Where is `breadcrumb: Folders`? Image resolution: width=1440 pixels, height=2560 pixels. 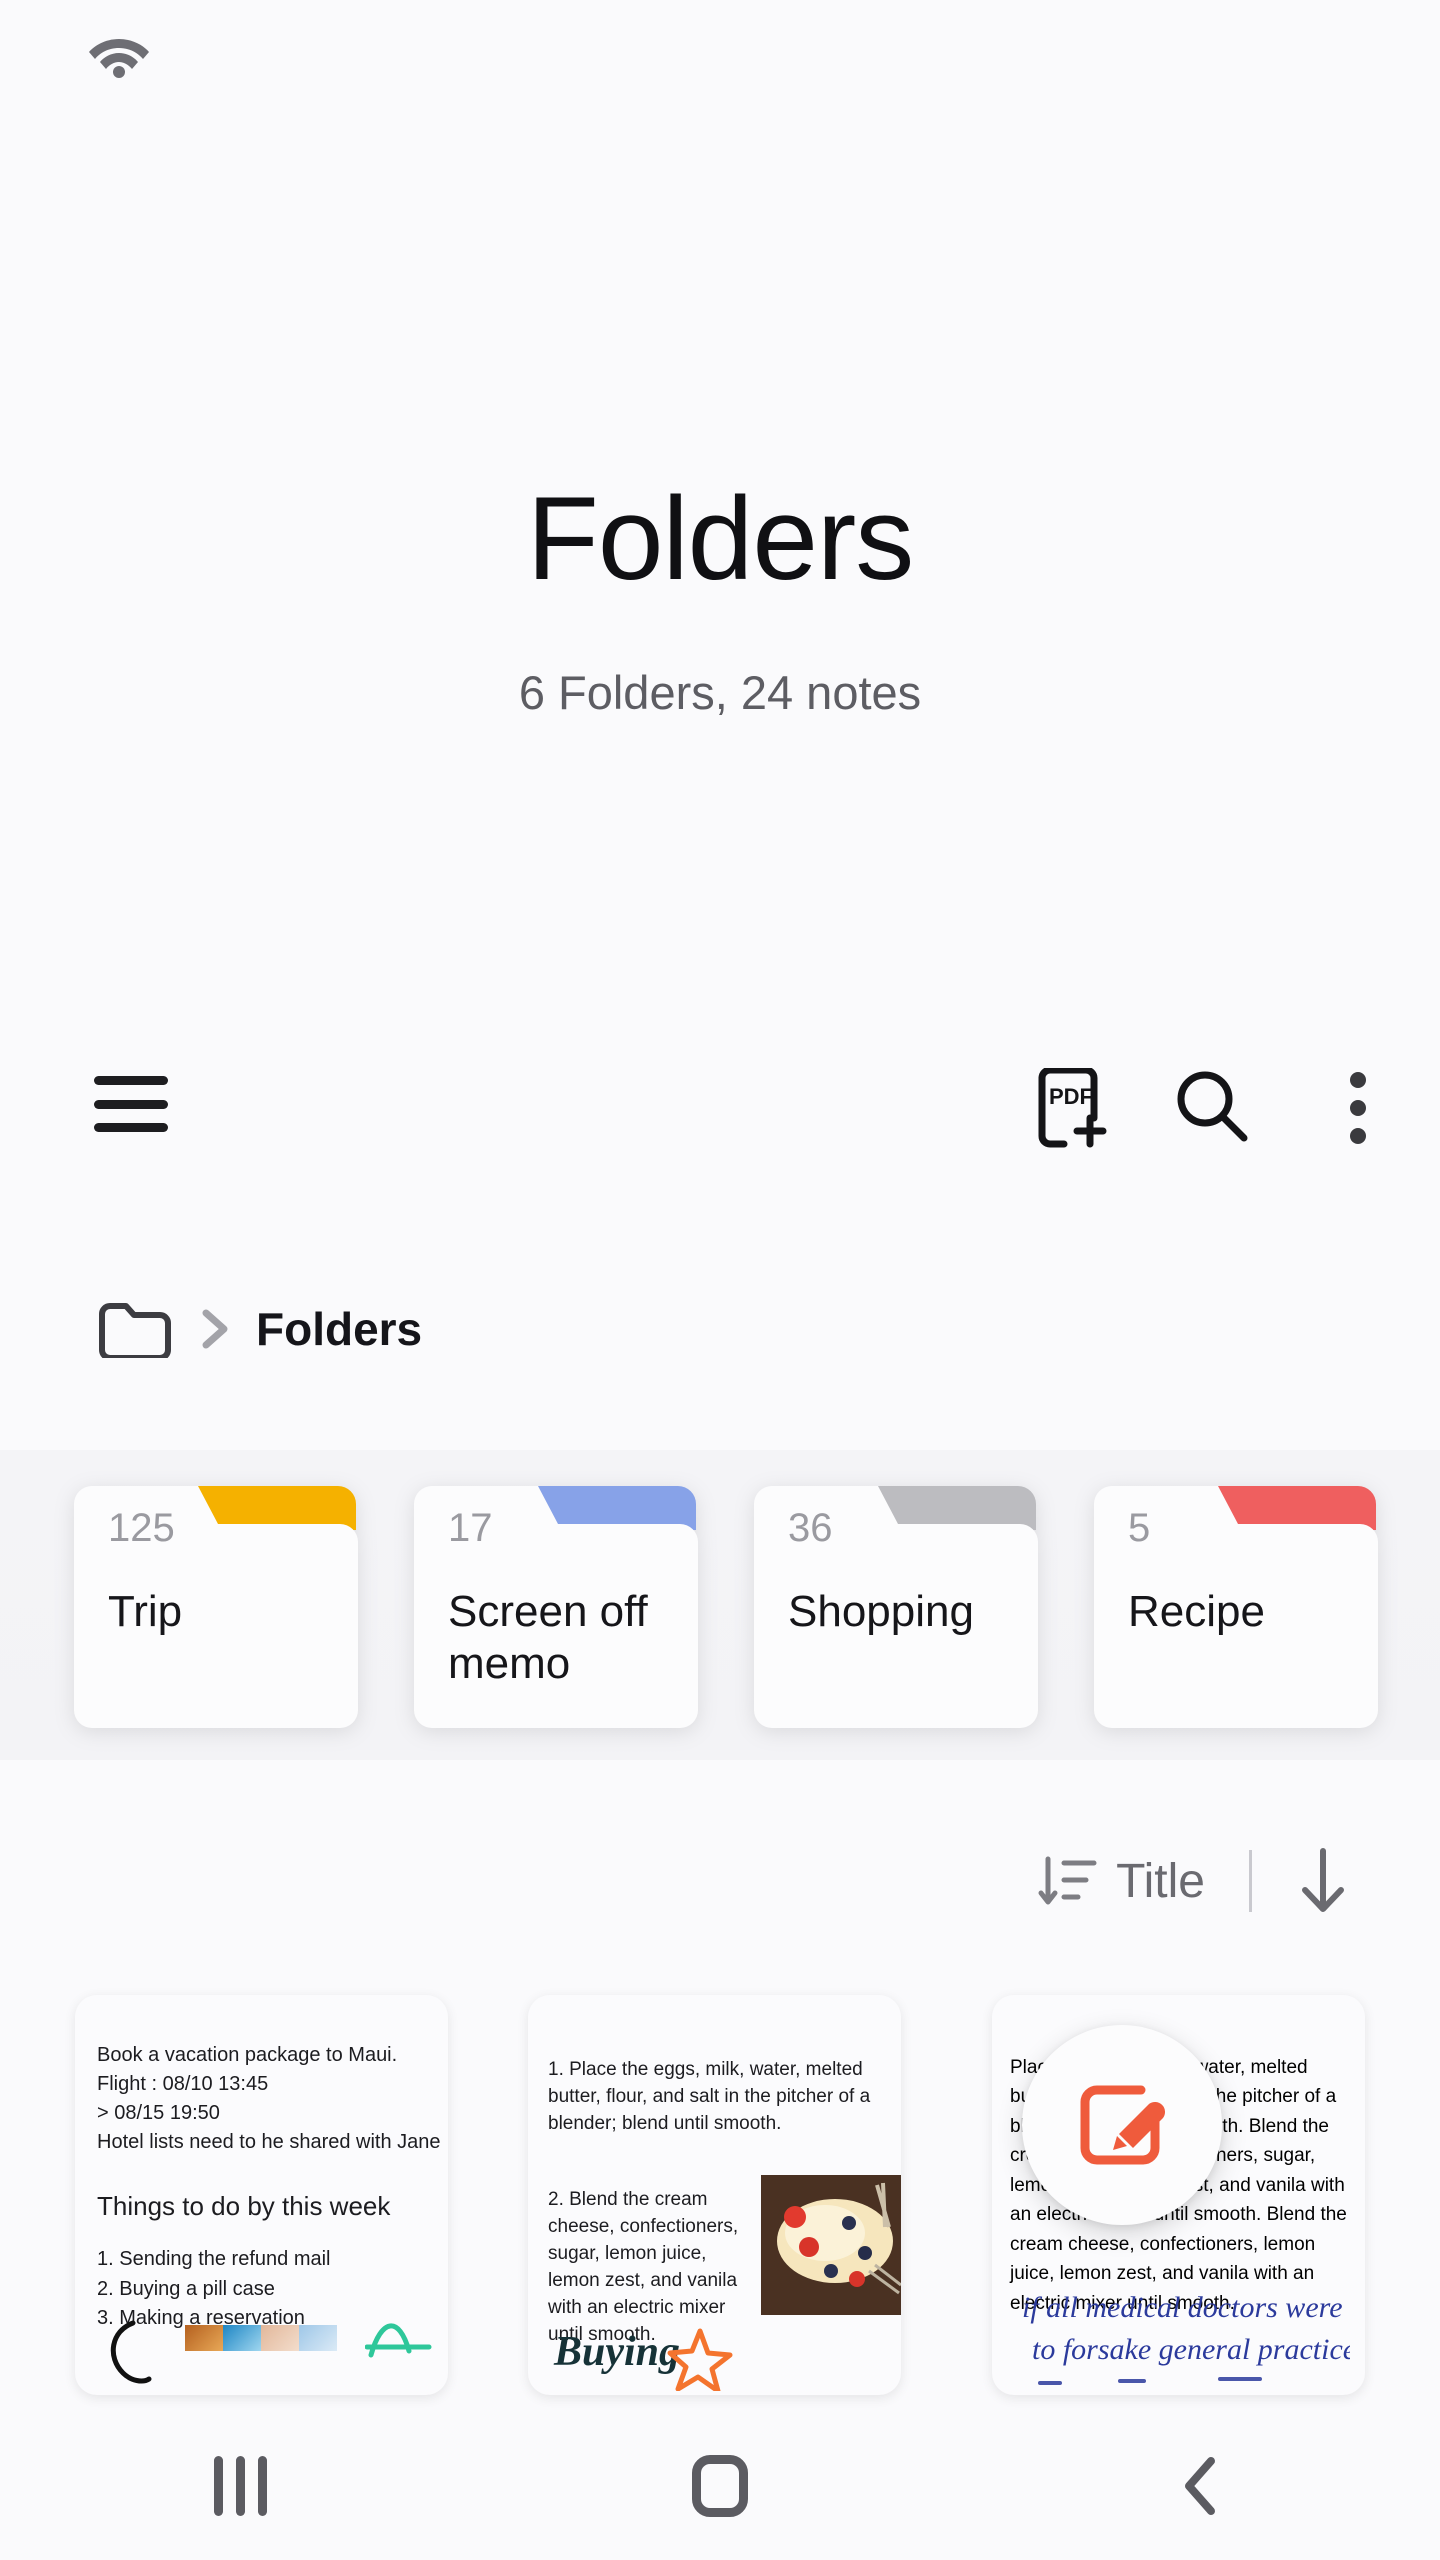
breadcrumb: Folders is located at coordinates (259, 1329).